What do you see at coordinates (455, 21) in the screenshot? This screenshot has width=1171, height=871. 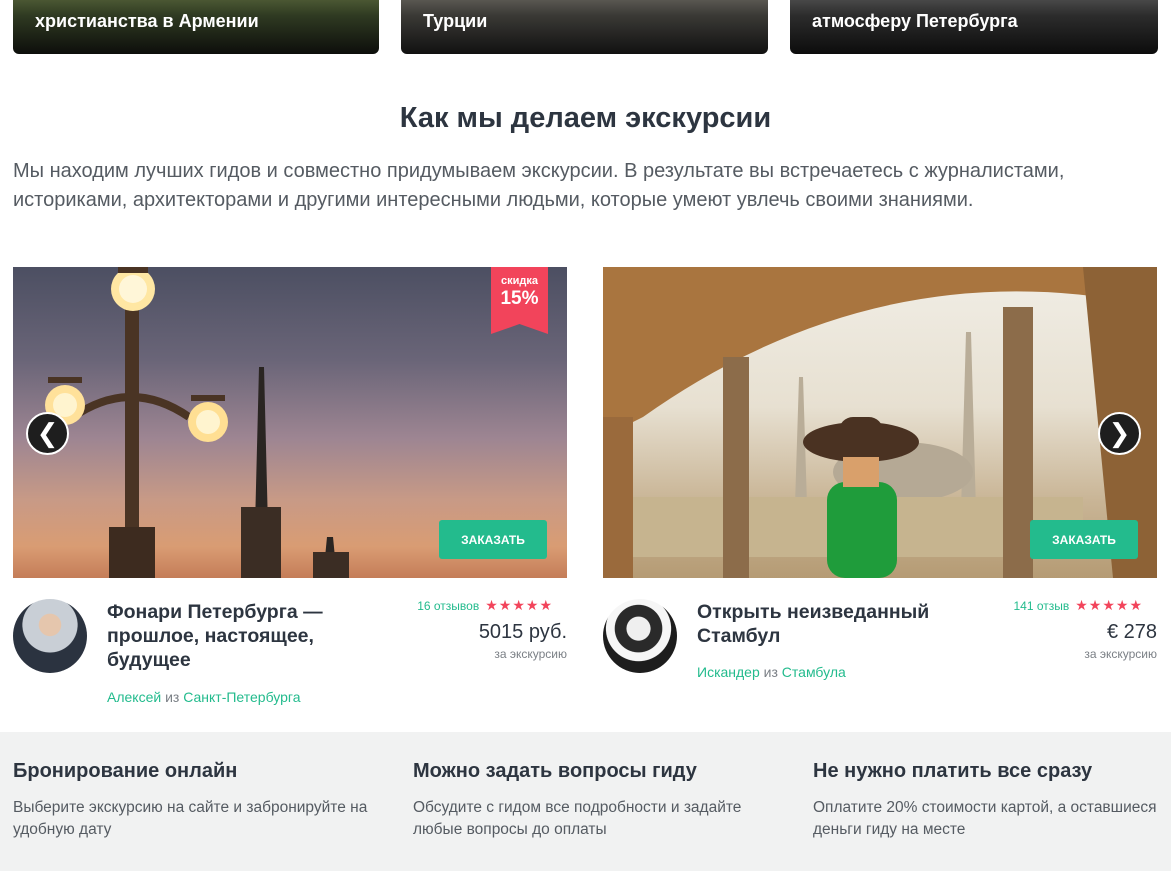 I see `top-card-title: Турции` at bounding box center [455, 21].